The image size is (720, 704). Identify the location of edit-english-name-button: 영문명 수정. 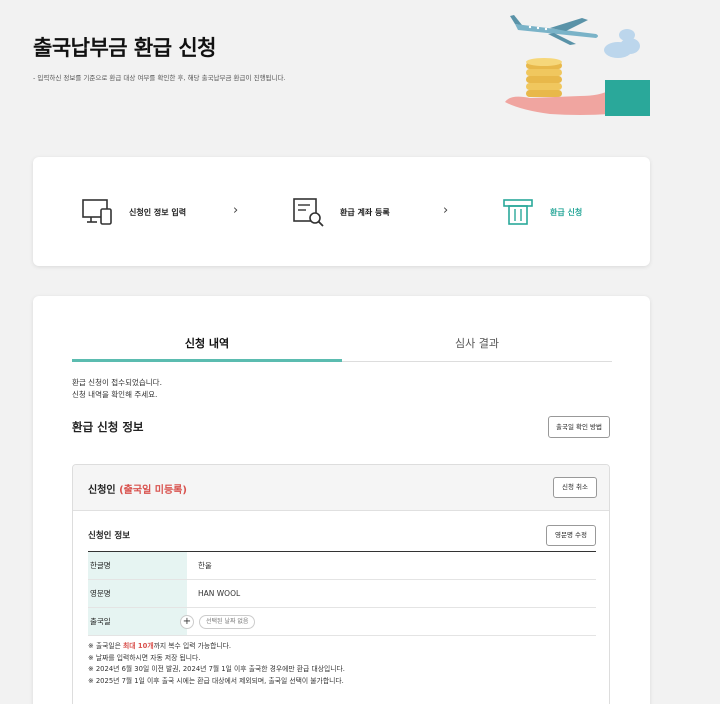
(571, 535).